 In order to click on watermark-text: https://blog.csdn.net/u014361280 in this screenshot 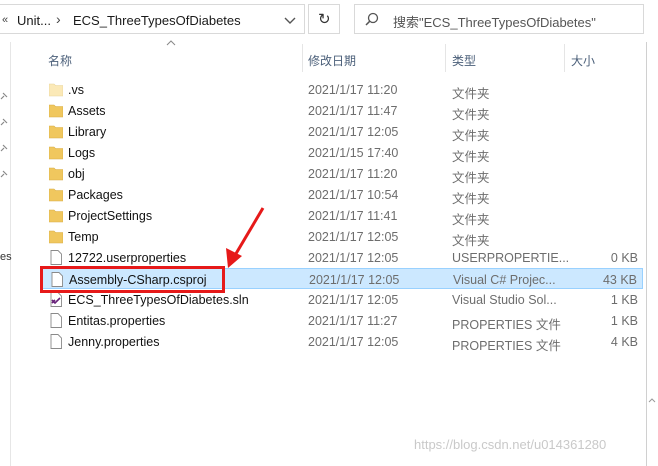, I will do `click(510, 444)`.